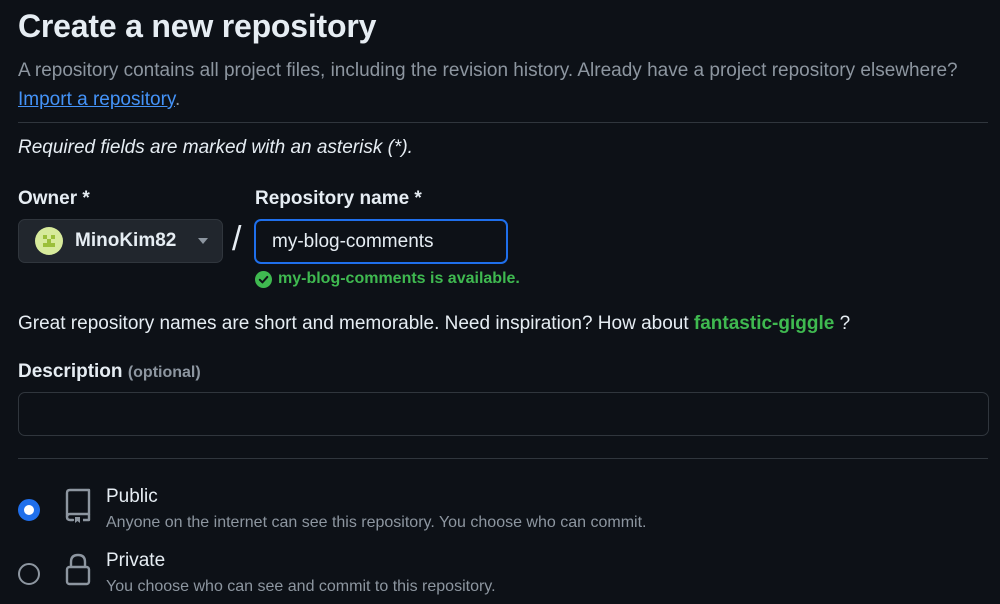 The height and width of the screenshot is (604, 1000). What do you see at coordinates (126, 240) in the screenshot?
I see `owner-name: MinoKim82` at bounding box center [126, 240].